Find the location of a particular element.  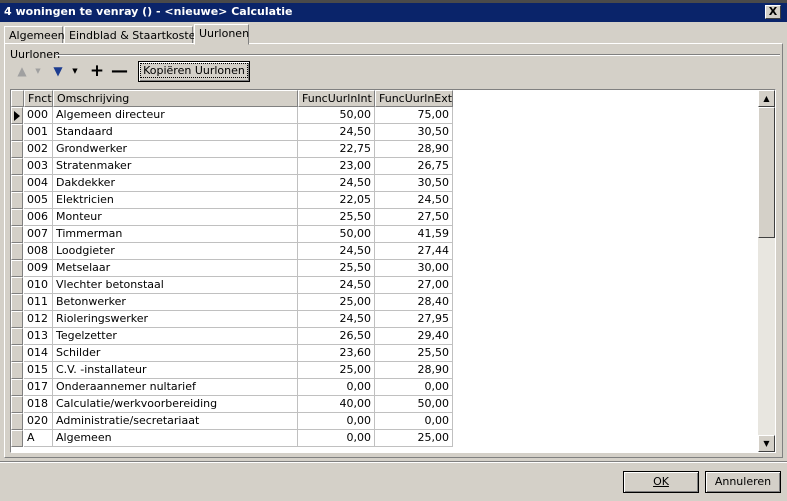

tab-eindblad-staartkosten: Eindblad & Staartkosten is located at coordinates (133, 35).